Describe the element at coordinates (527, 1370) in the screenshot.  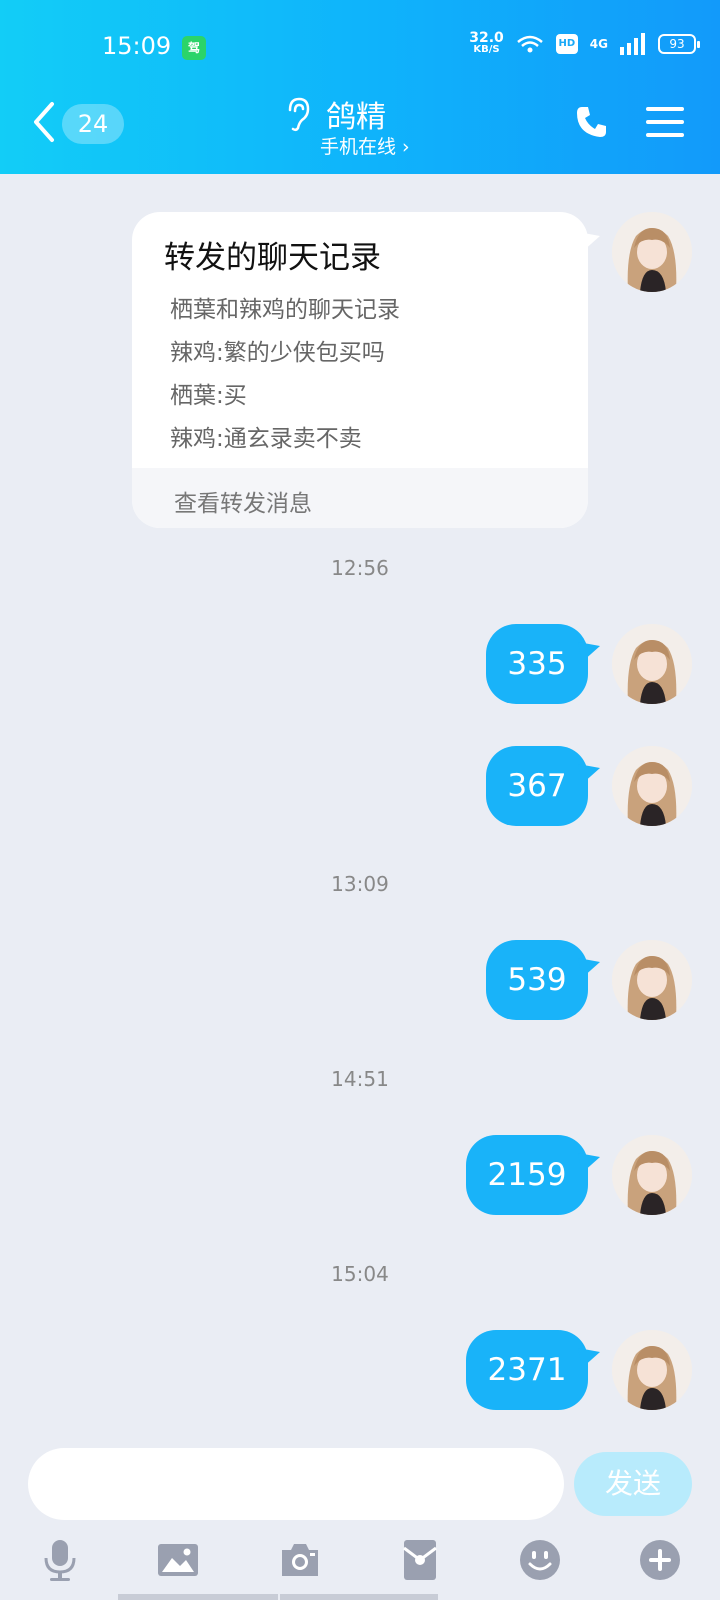
I see `message-text: 2371` at that location.